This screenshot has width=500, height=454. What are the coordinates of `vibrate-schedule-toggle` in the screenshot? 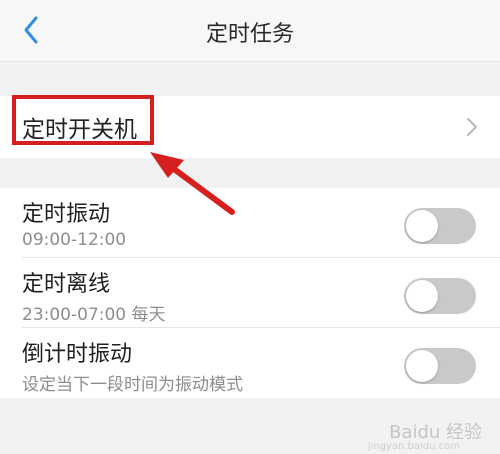 It's located at (440, 226).